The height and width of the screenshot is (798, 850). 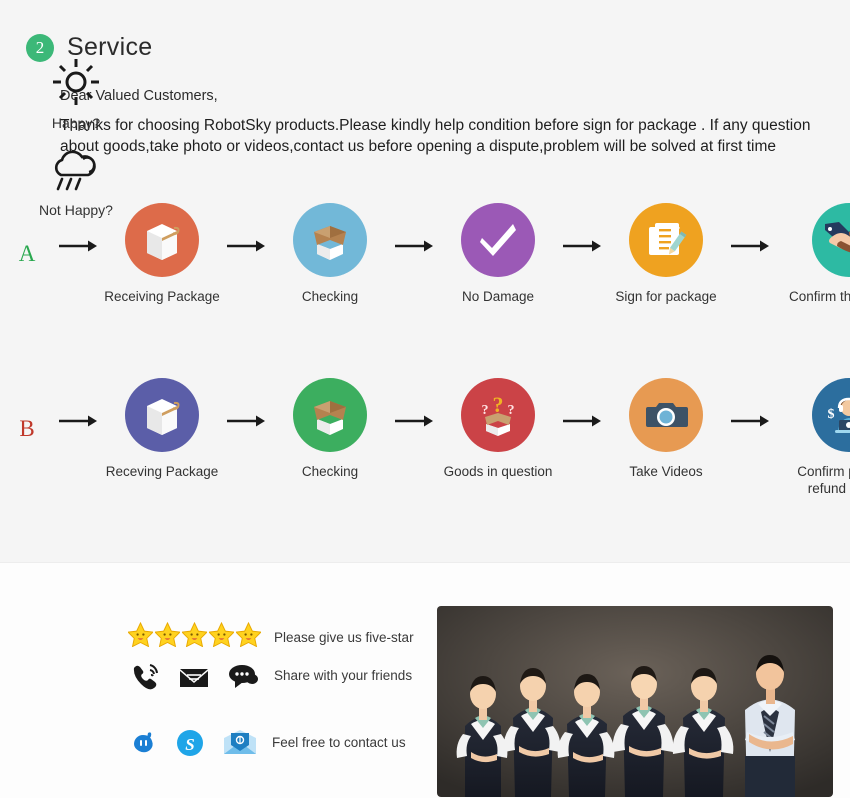 I want to click on question-box-icon: ? ? ?, so click(x=498, y=415).